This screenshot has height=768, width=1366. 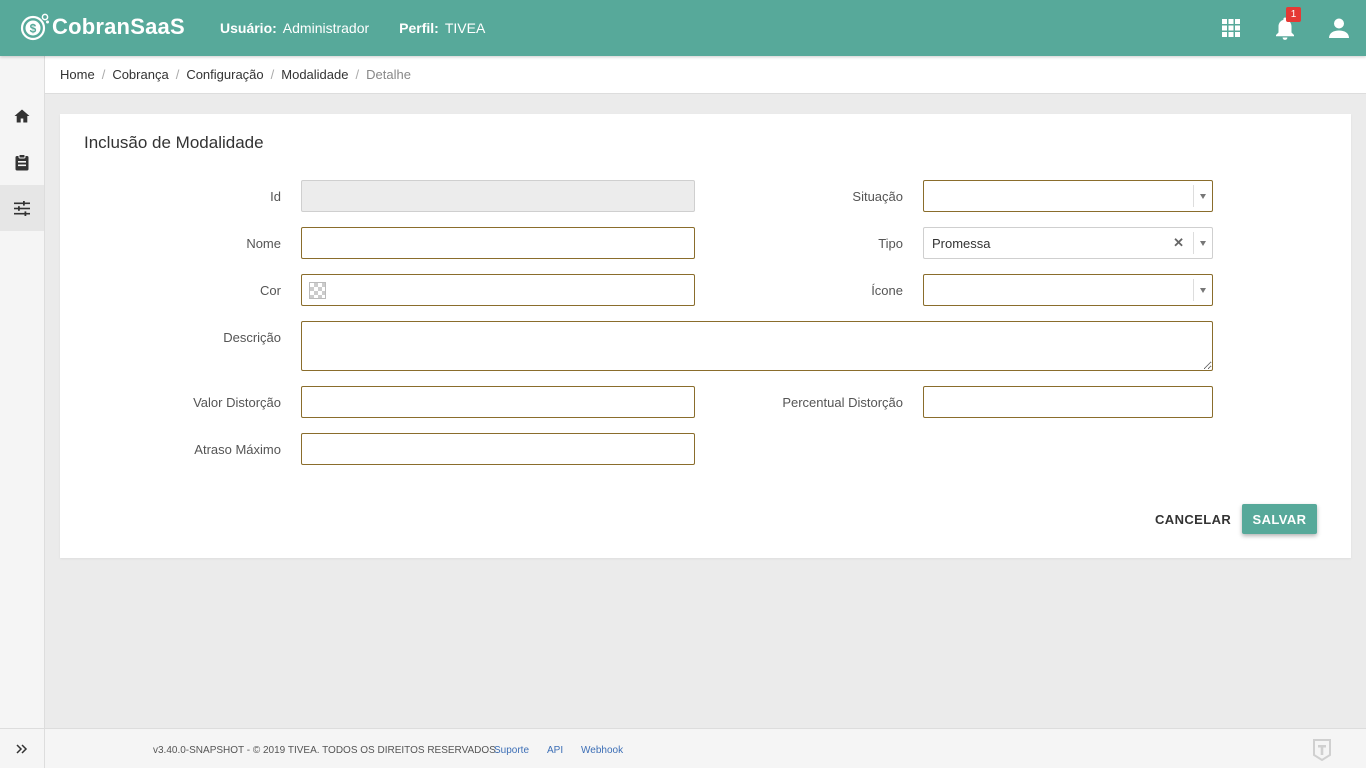 I want to click on breadcrumb-current: Detalhe, so click(x=388, y=74).